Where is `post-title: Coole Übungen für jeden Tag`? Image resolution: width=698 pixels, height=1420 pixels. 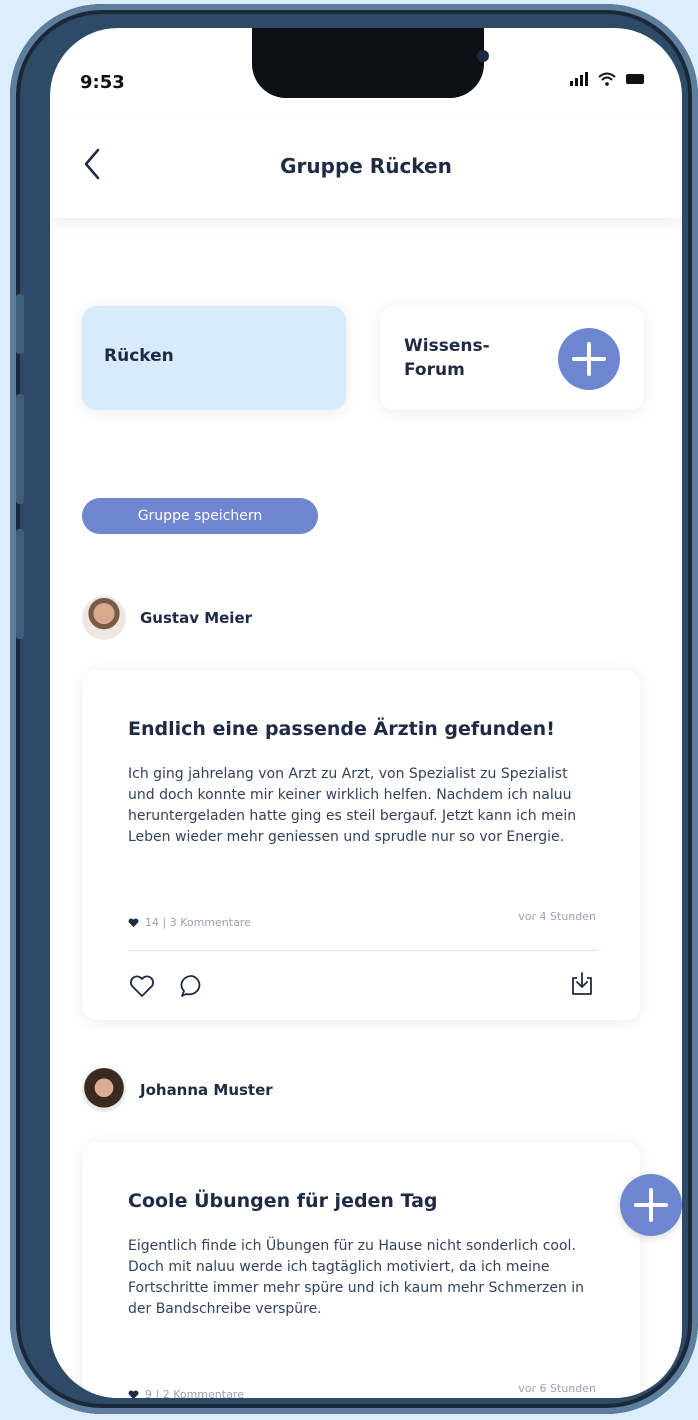
post-title: Coole Übungen für jeden Tag is located at coordinates (283, 1201).